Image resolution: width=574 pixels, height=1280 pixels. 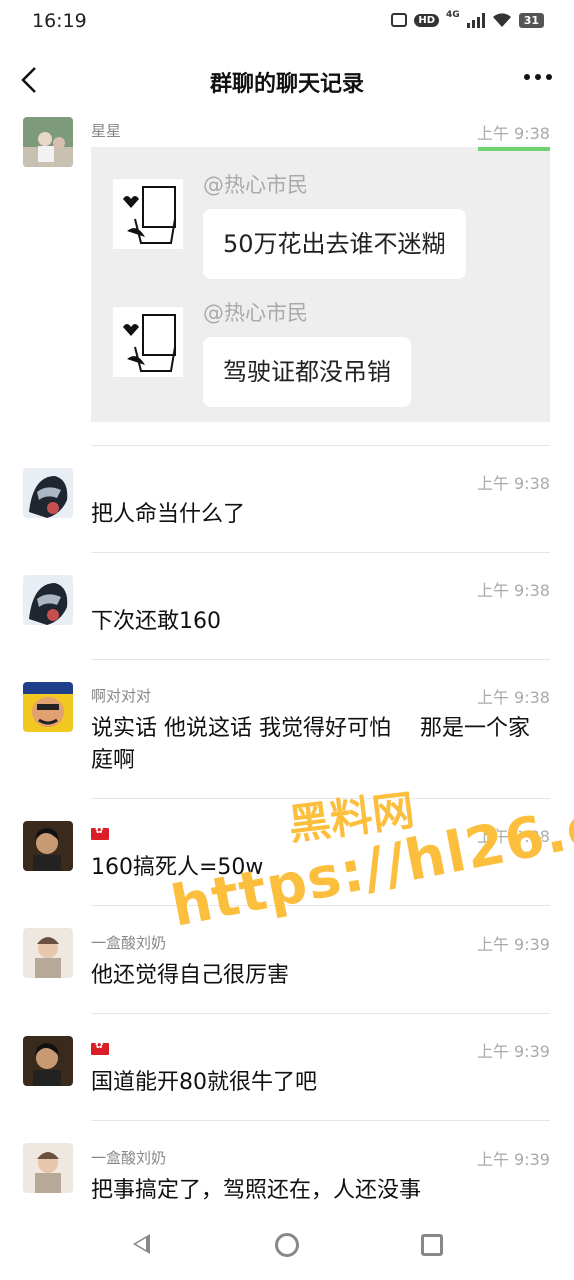 What do you see at coordinates (399, 20) in the screenshot?
I see `vibrate-icon` at bounding box center [399, 20].